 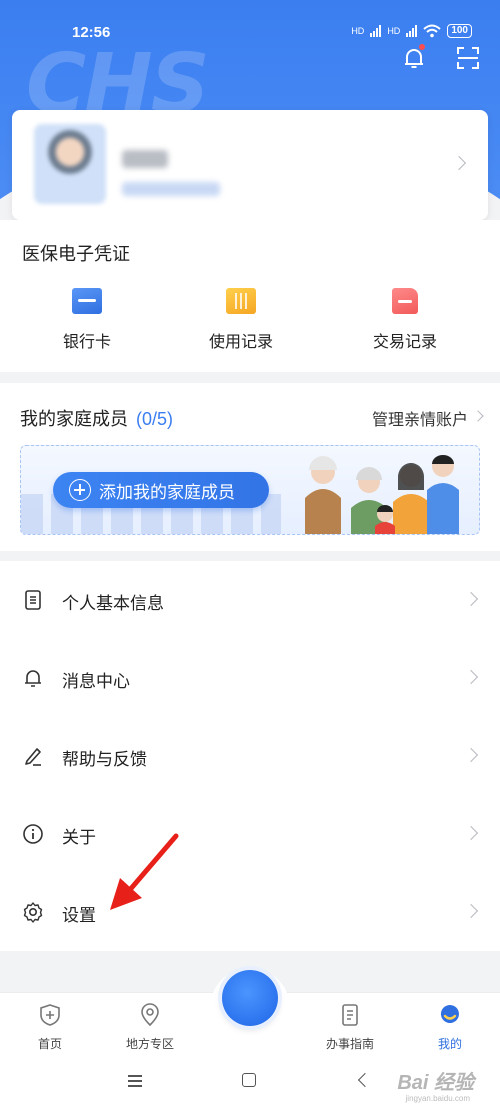 I want to click on usage-record-entry: 使用记录, so click(x=241, y=320).